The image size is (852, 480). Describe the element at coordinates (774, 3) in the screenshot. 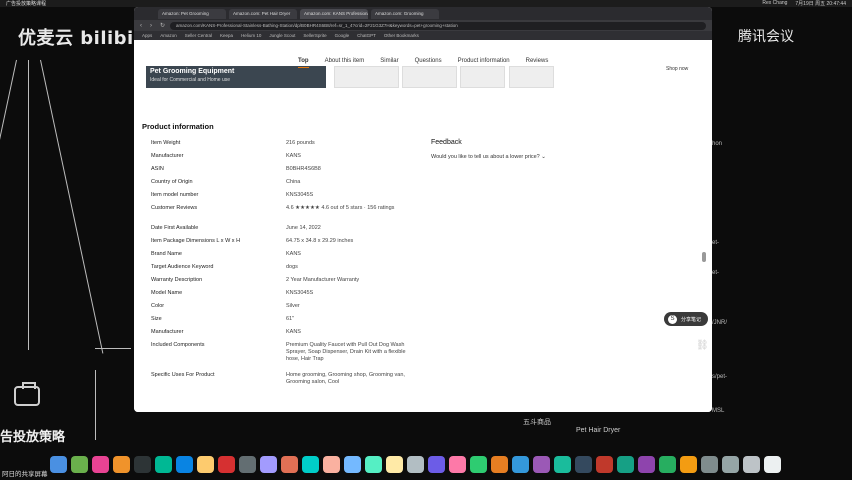

I see `menubar-user: Rex Chang` at that location.